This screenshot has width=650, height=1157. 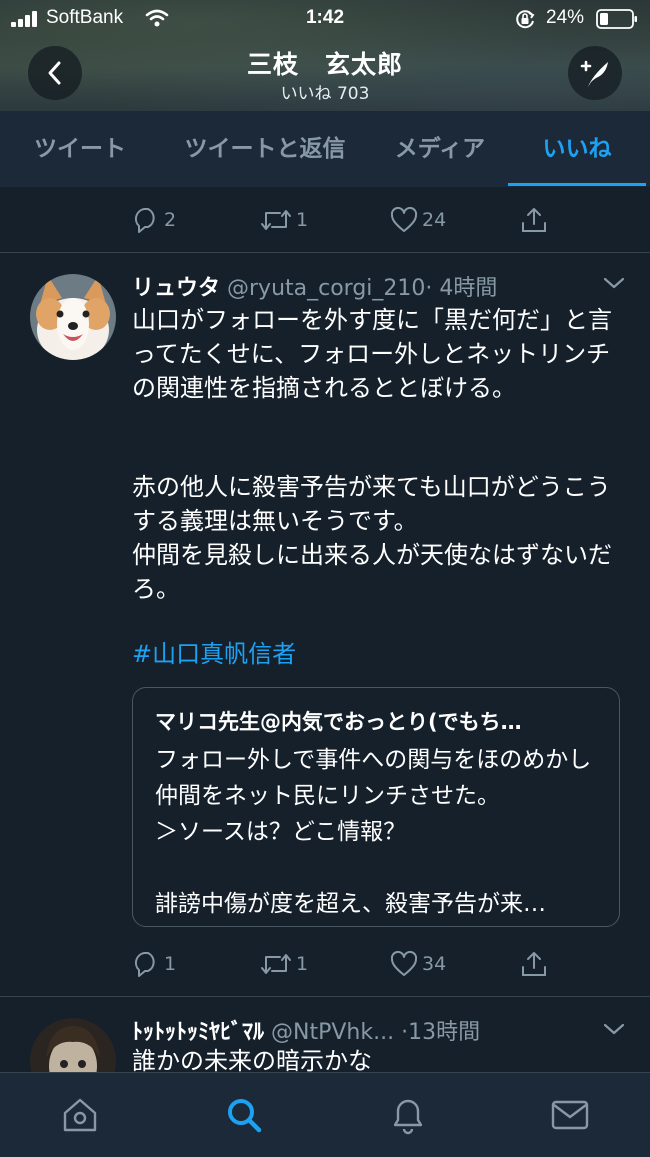 What do you see at coordinates (441, 1032) in the screenshot?
I see `next-tweet-time: ·13時間` at bounding box center [441, 1032].